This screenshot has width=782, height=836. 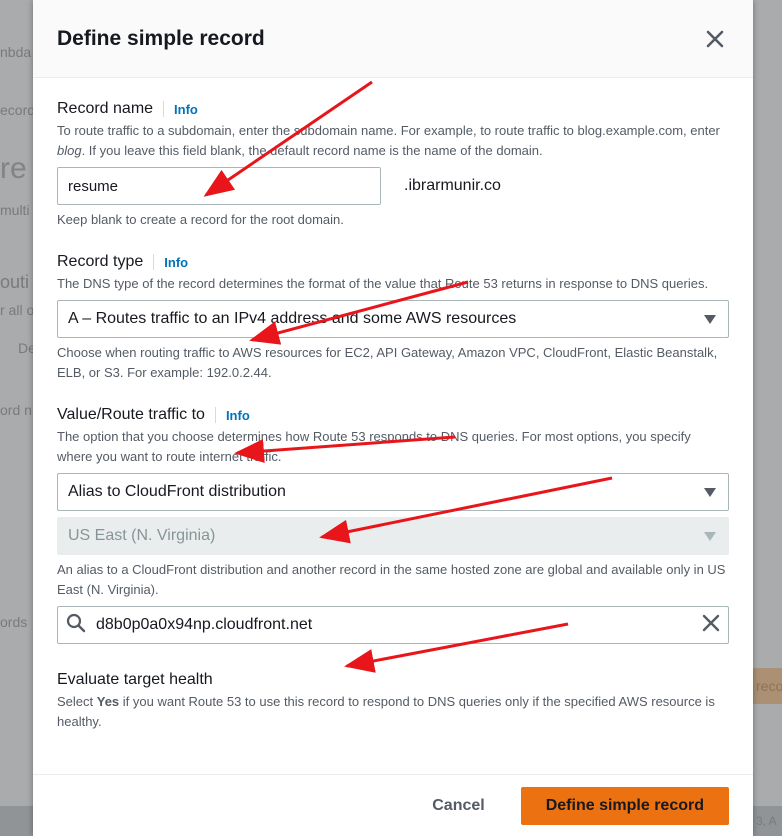 I want to click on domain-suffix: .ibrarmunir.co, so click(x=452, y=185).